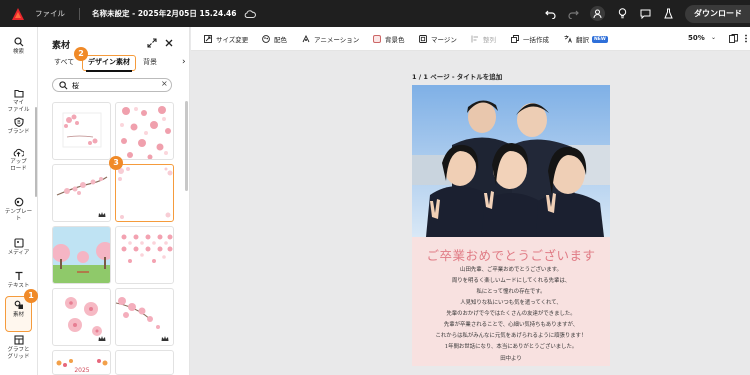  I want to click on translate-button: 翻訳 NEW, so click(586, 39).